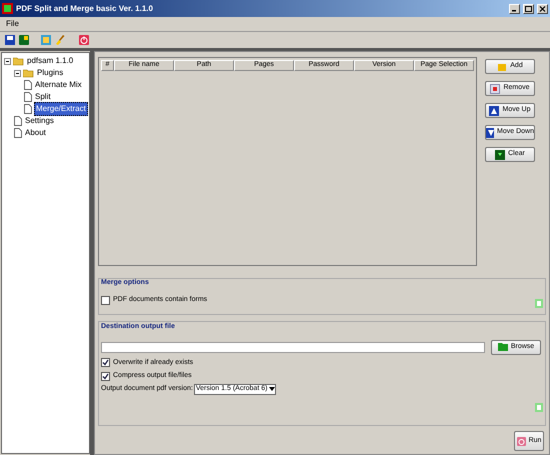 This screenshot has width=550, height=455. I want to click on close-icon, so click(542, 9).